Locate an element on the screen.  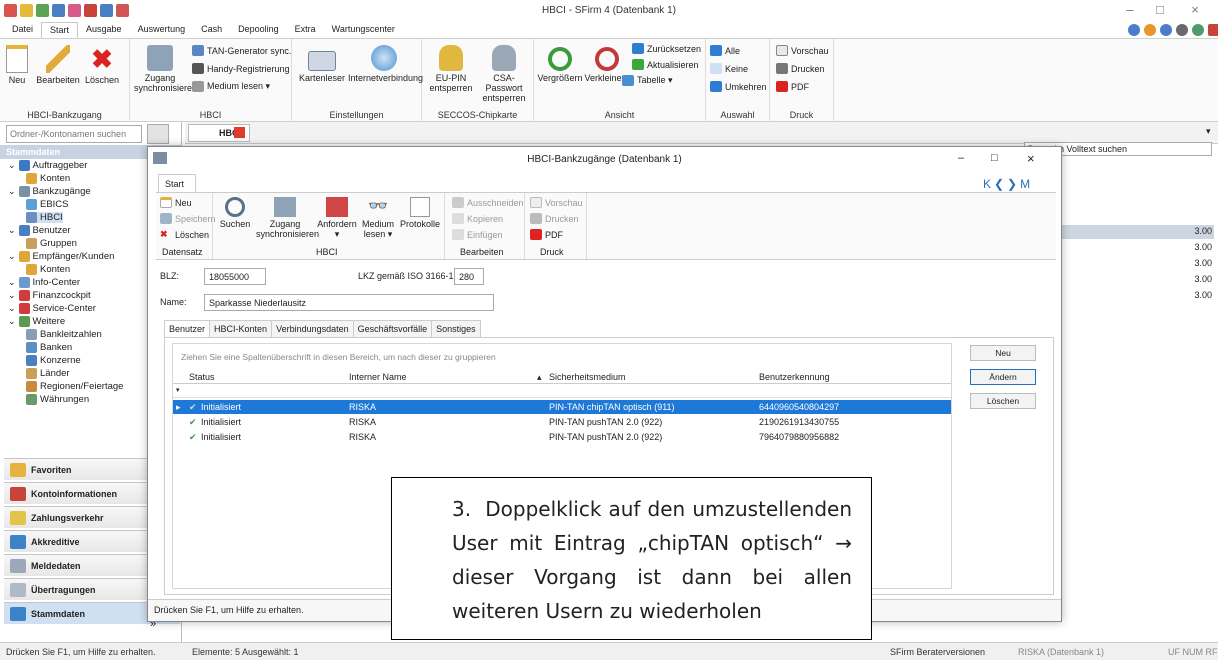
dlg-delete-button: ✖ Löschen is located at coordinates (184, 234).